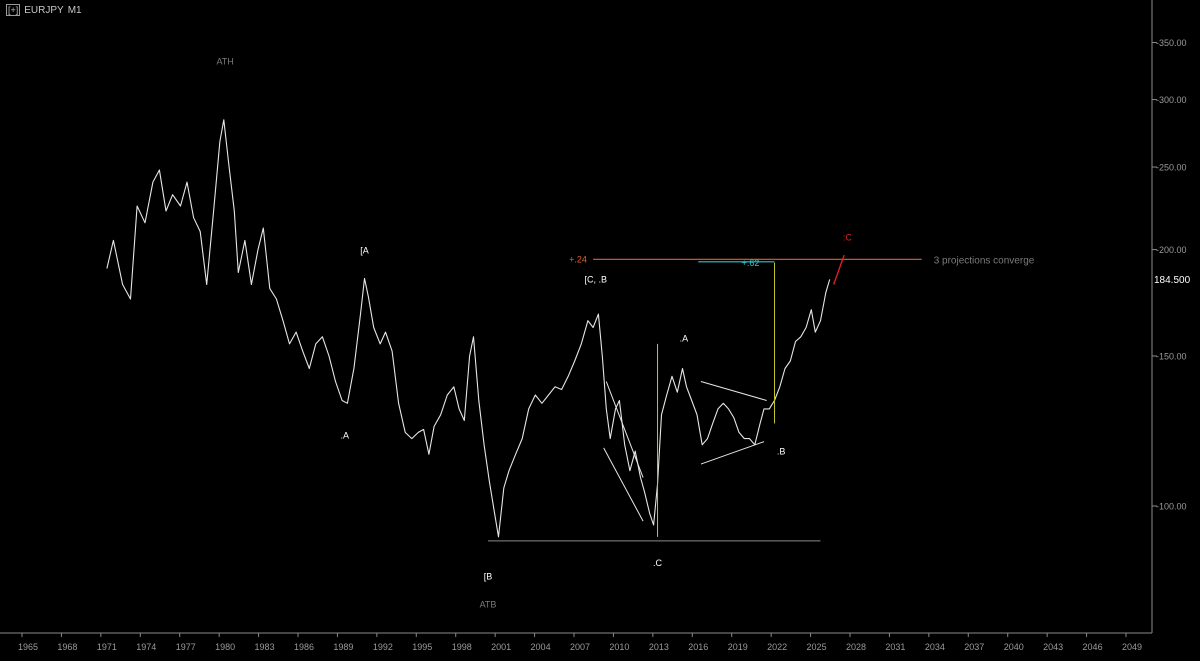  I want to click on x-tick-label: 2010, so click(619, 647).